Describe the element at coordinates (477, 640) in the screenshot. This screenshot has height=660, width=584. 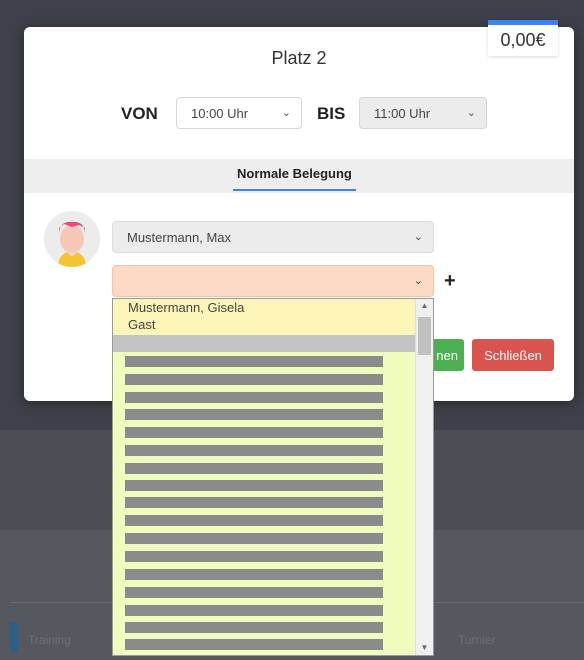
I see `background-tab-turnier: Turnier` at that location.